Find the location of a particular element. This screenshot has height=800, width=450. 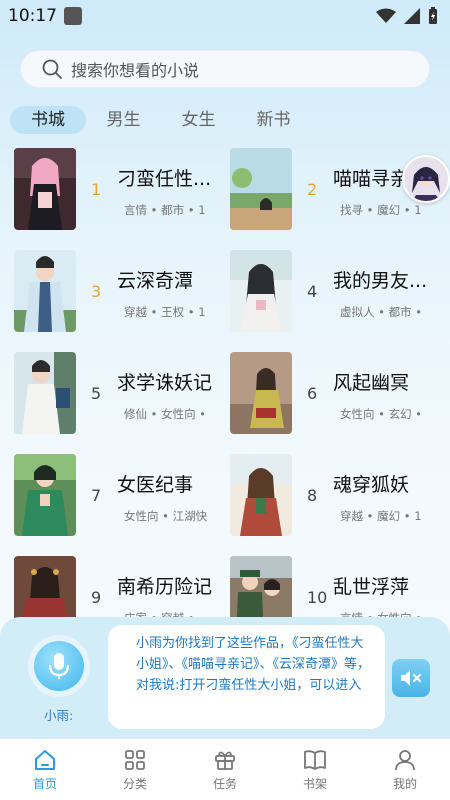

book-item: 5 求学诛妖记 修仙 • 女性向 • is located at coordinates (121, 390).